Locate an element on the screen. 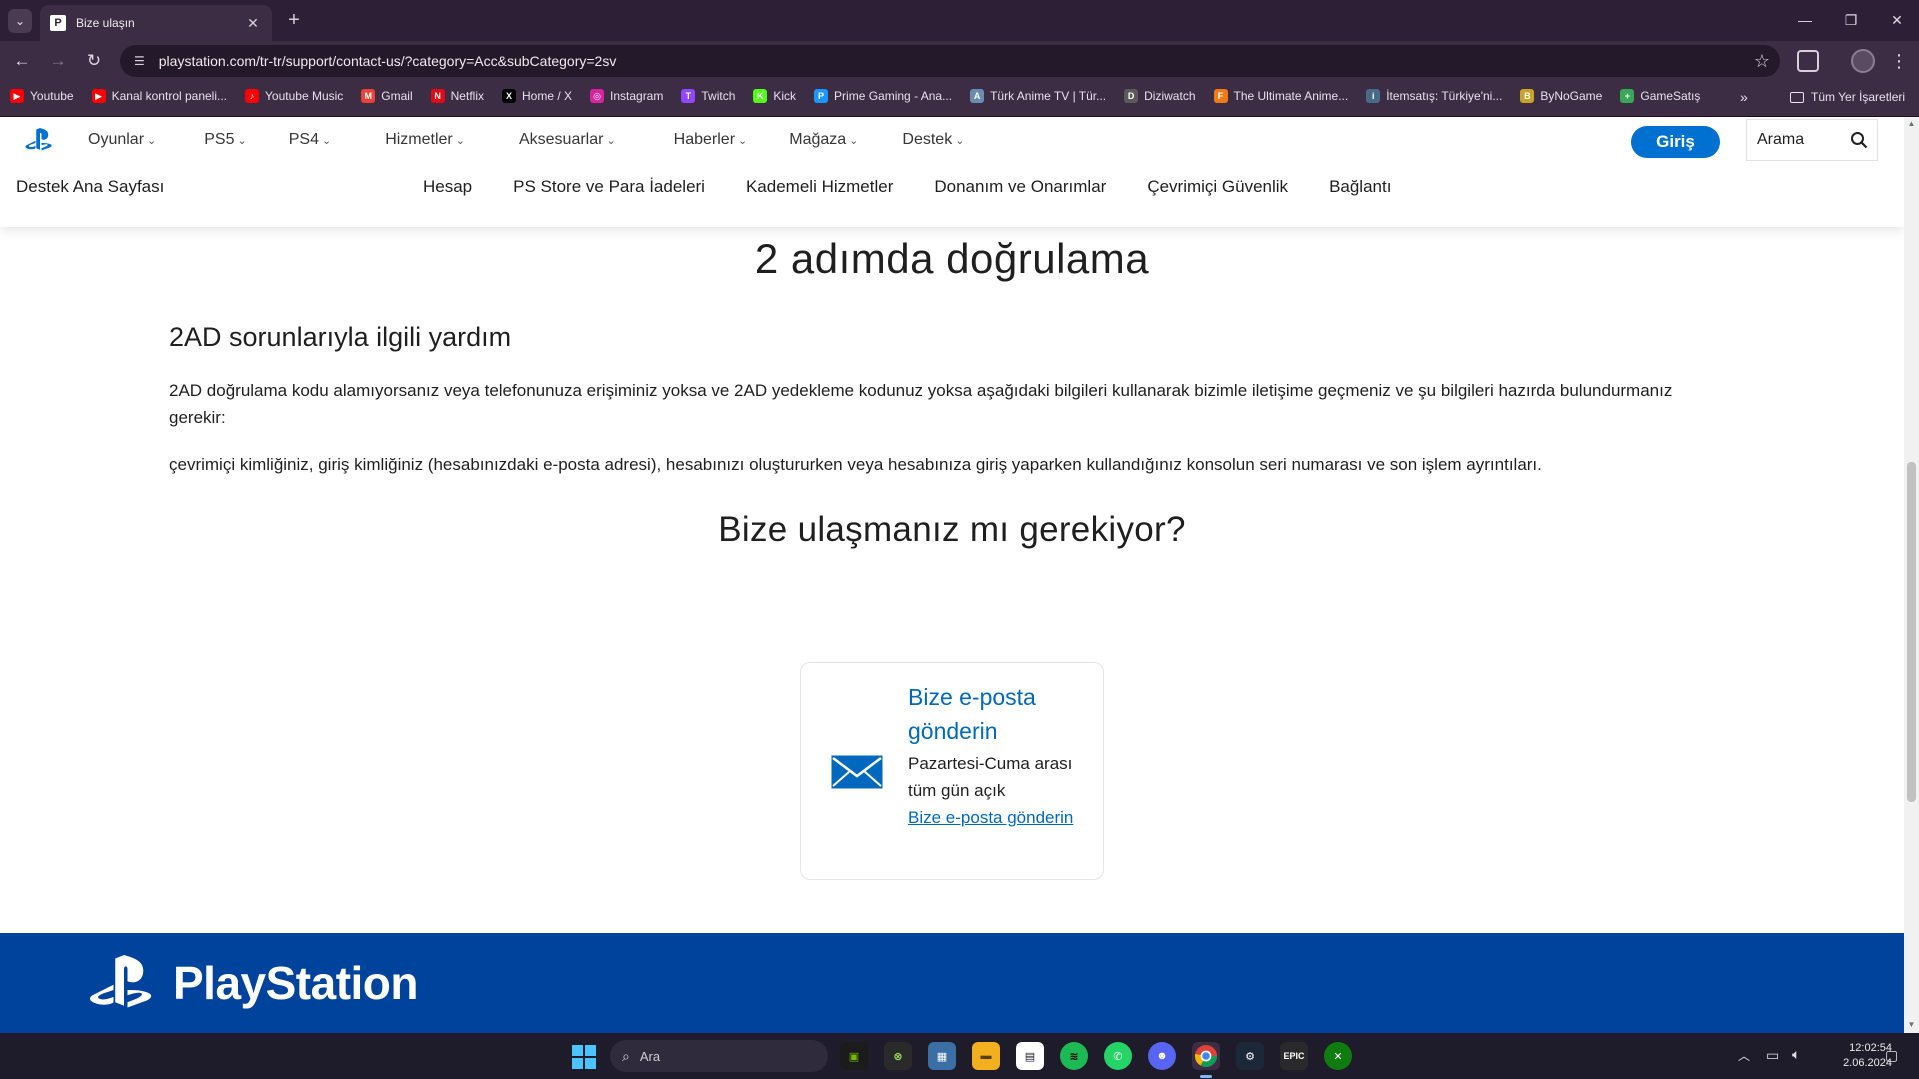  nvidia-app-icon: ▣ is located at coordinates (854, 1056).